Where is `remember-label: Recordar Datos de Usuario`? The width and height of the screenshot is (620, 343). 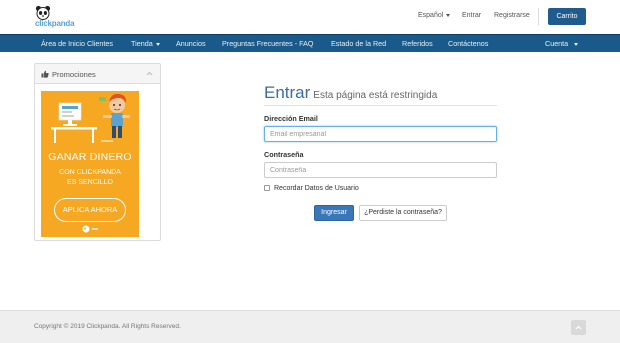
remember-label: Recordar Datos de Usuario is located at coordinates (316, 188).